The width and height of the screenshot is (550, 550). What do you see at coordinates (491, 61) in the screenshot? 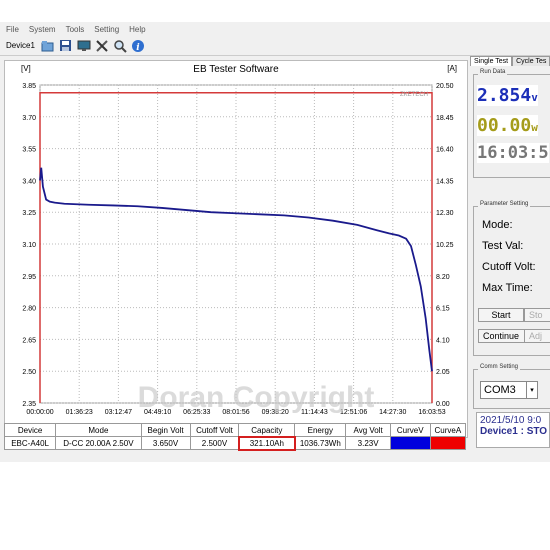
I see `tab-single-test: Single Test` at bounding box center [491, 61].